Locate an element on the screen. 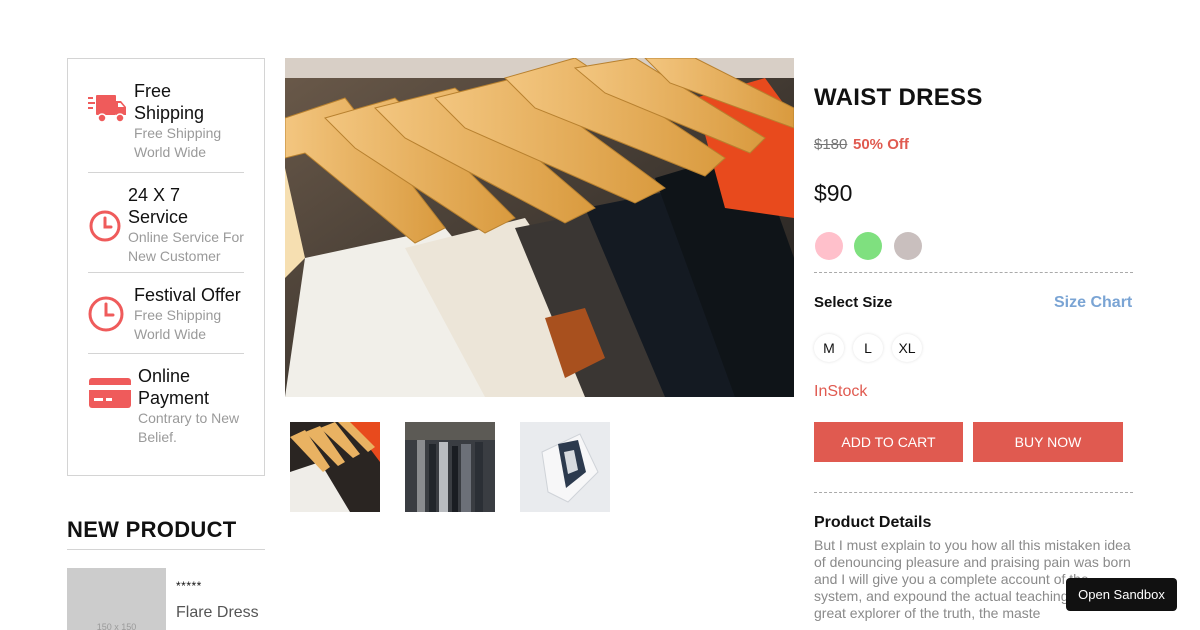 Image resolution: width=1200 pixels, height=630 pixels. feature-festival-offer: Festival Offer Free Shipping World Wide is located at coordinates (166, 313).